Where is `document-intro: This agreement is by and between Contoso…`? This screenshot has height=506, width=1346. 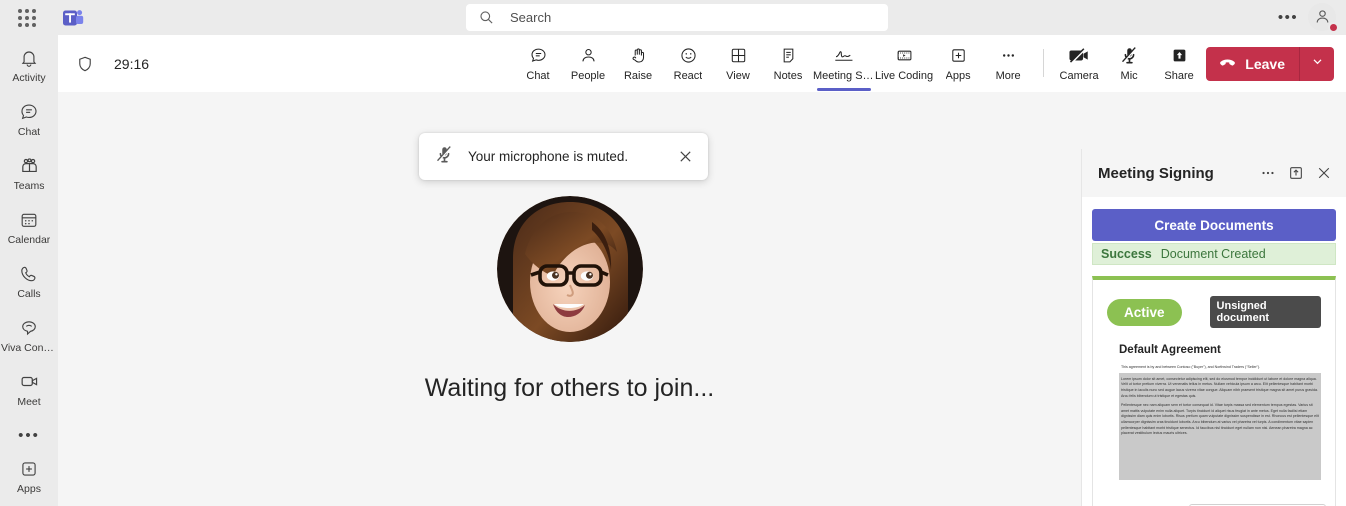 document-intro: This agreement is by and between Contoso… is located at coordinates (1220, 368).